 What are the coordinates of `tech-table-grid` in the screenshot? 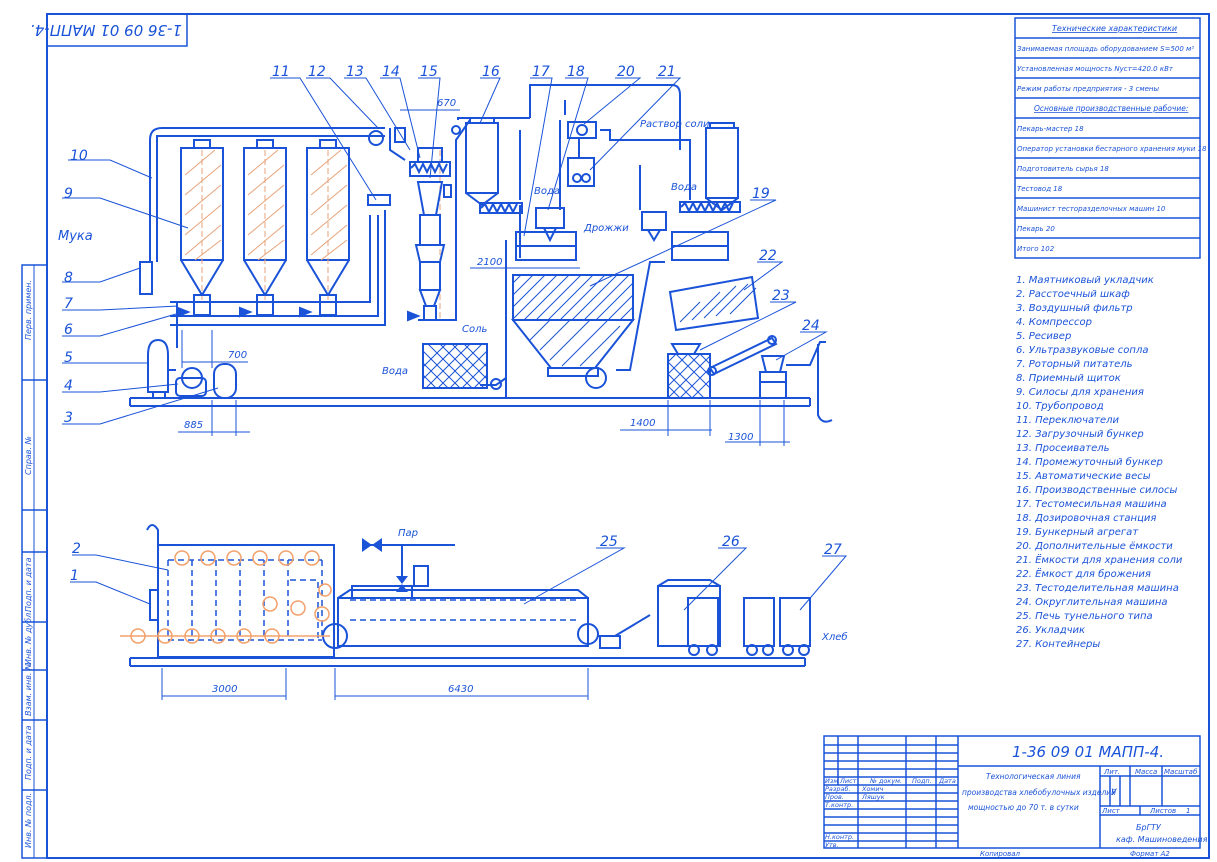 It's located at (1107, 138).